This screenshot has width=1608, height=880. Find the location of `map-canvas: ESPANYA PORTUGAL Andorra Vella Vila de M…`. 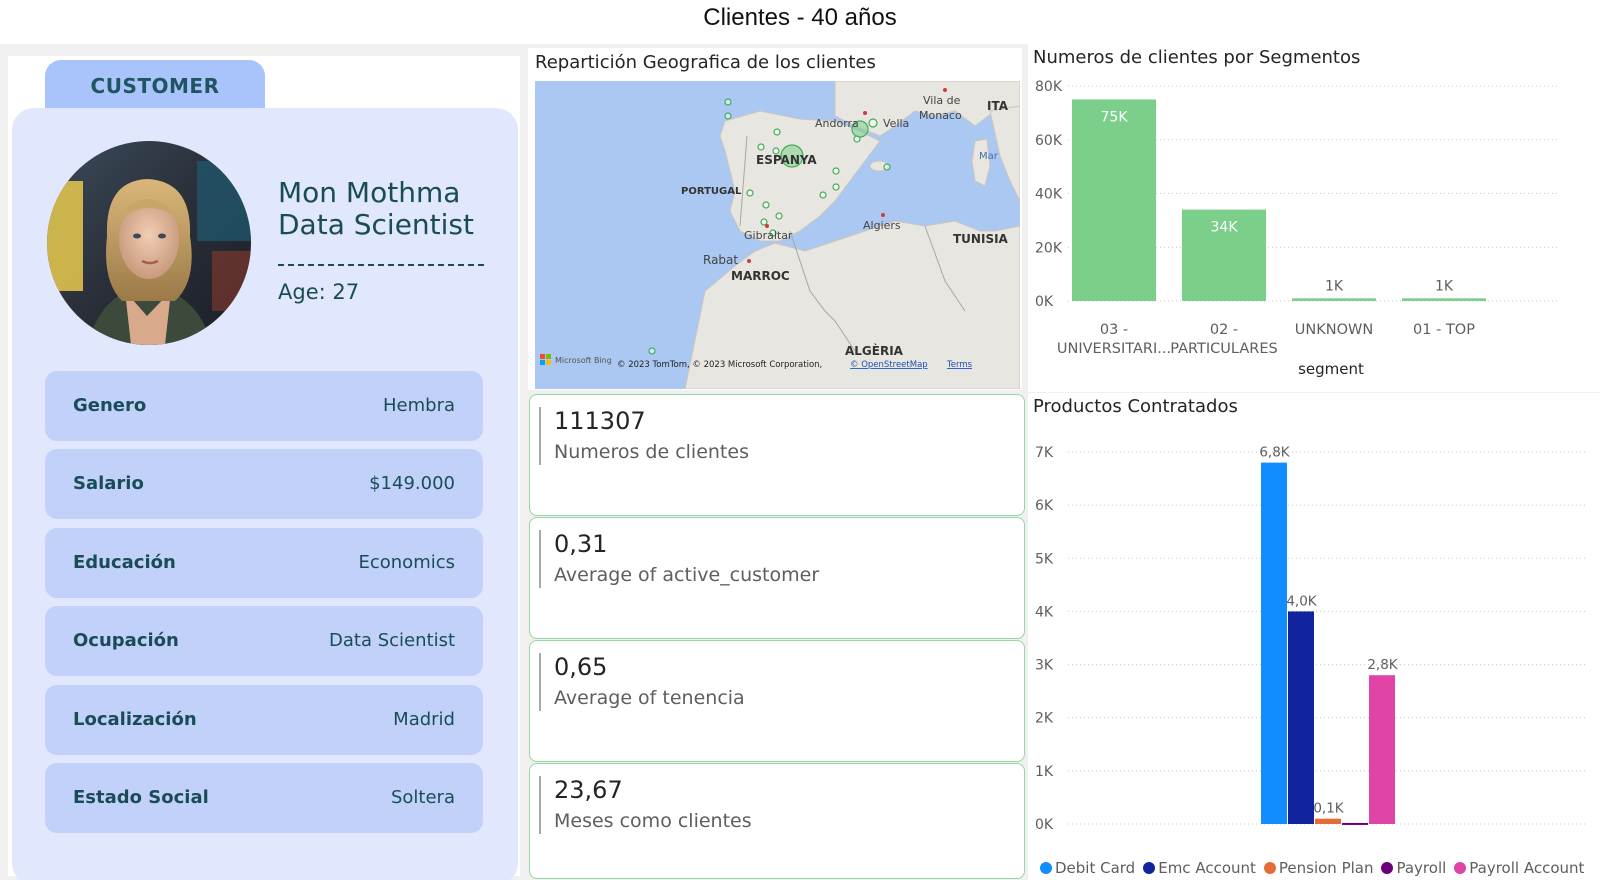

map-canvas: ESPANYA PORTUGAL Andorra Vella Vila de M… is located at coordinates (777, 235).